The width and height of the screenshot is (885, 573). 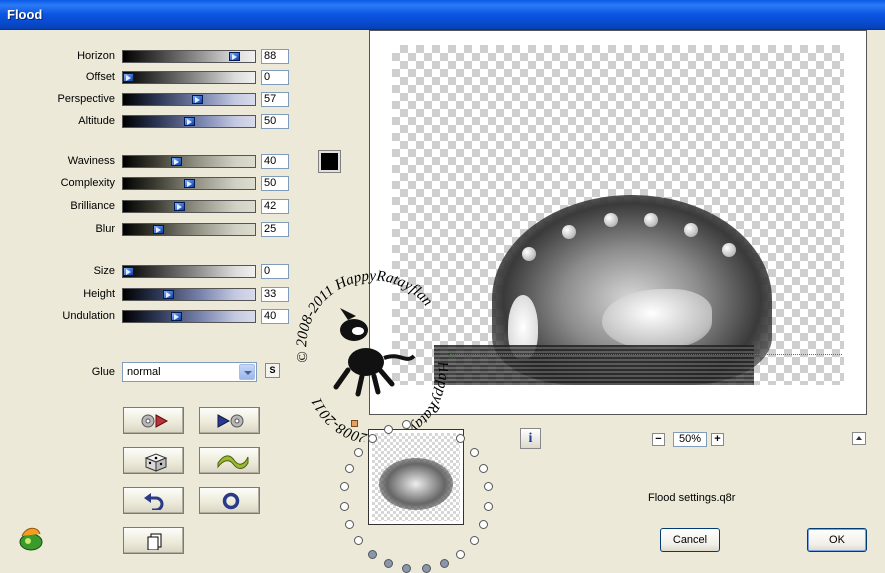 I want to click on blur-slider-thumb, so click(x=158, y=229).